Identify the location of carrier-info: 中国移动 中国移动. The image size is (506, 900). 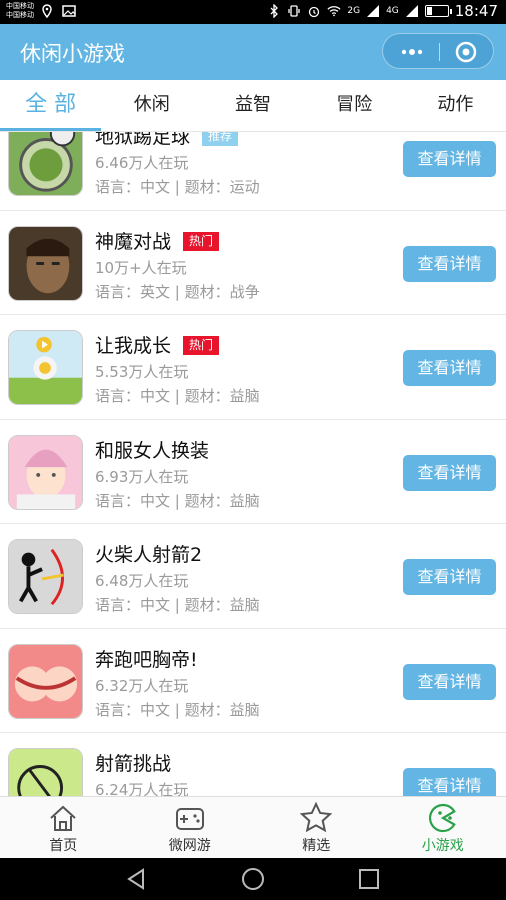
(20, 11).